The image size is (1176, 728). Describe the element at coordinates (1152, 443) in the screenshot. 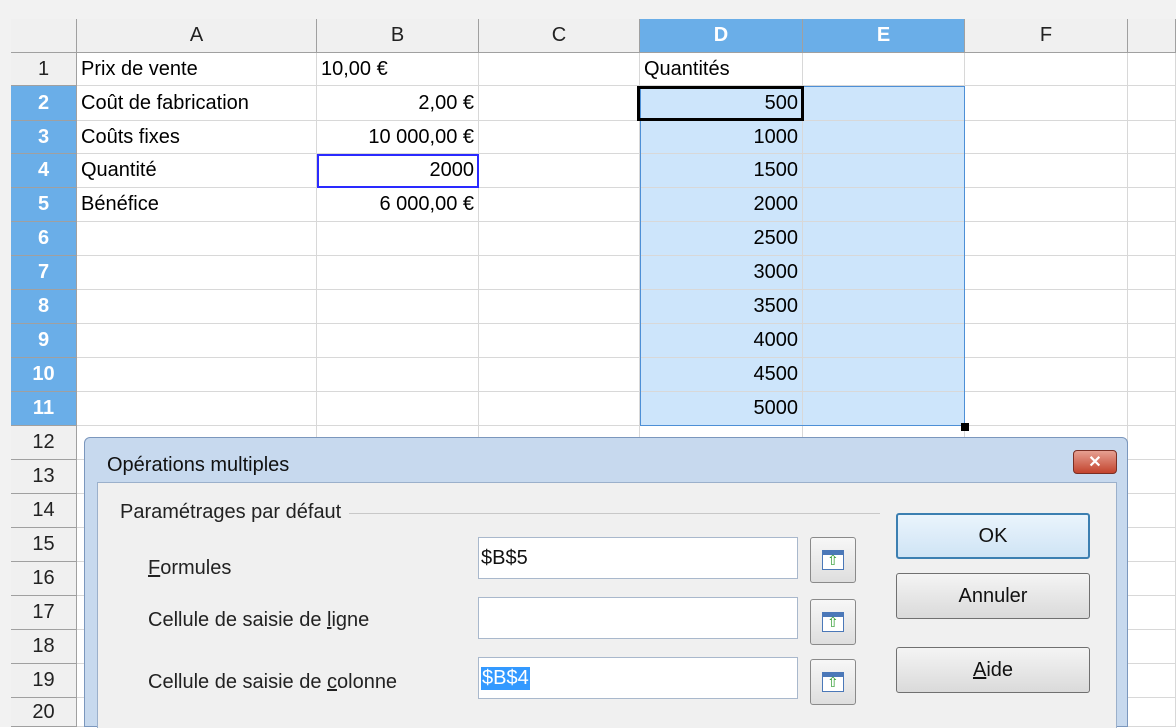

I see `cell-g12` at that location.